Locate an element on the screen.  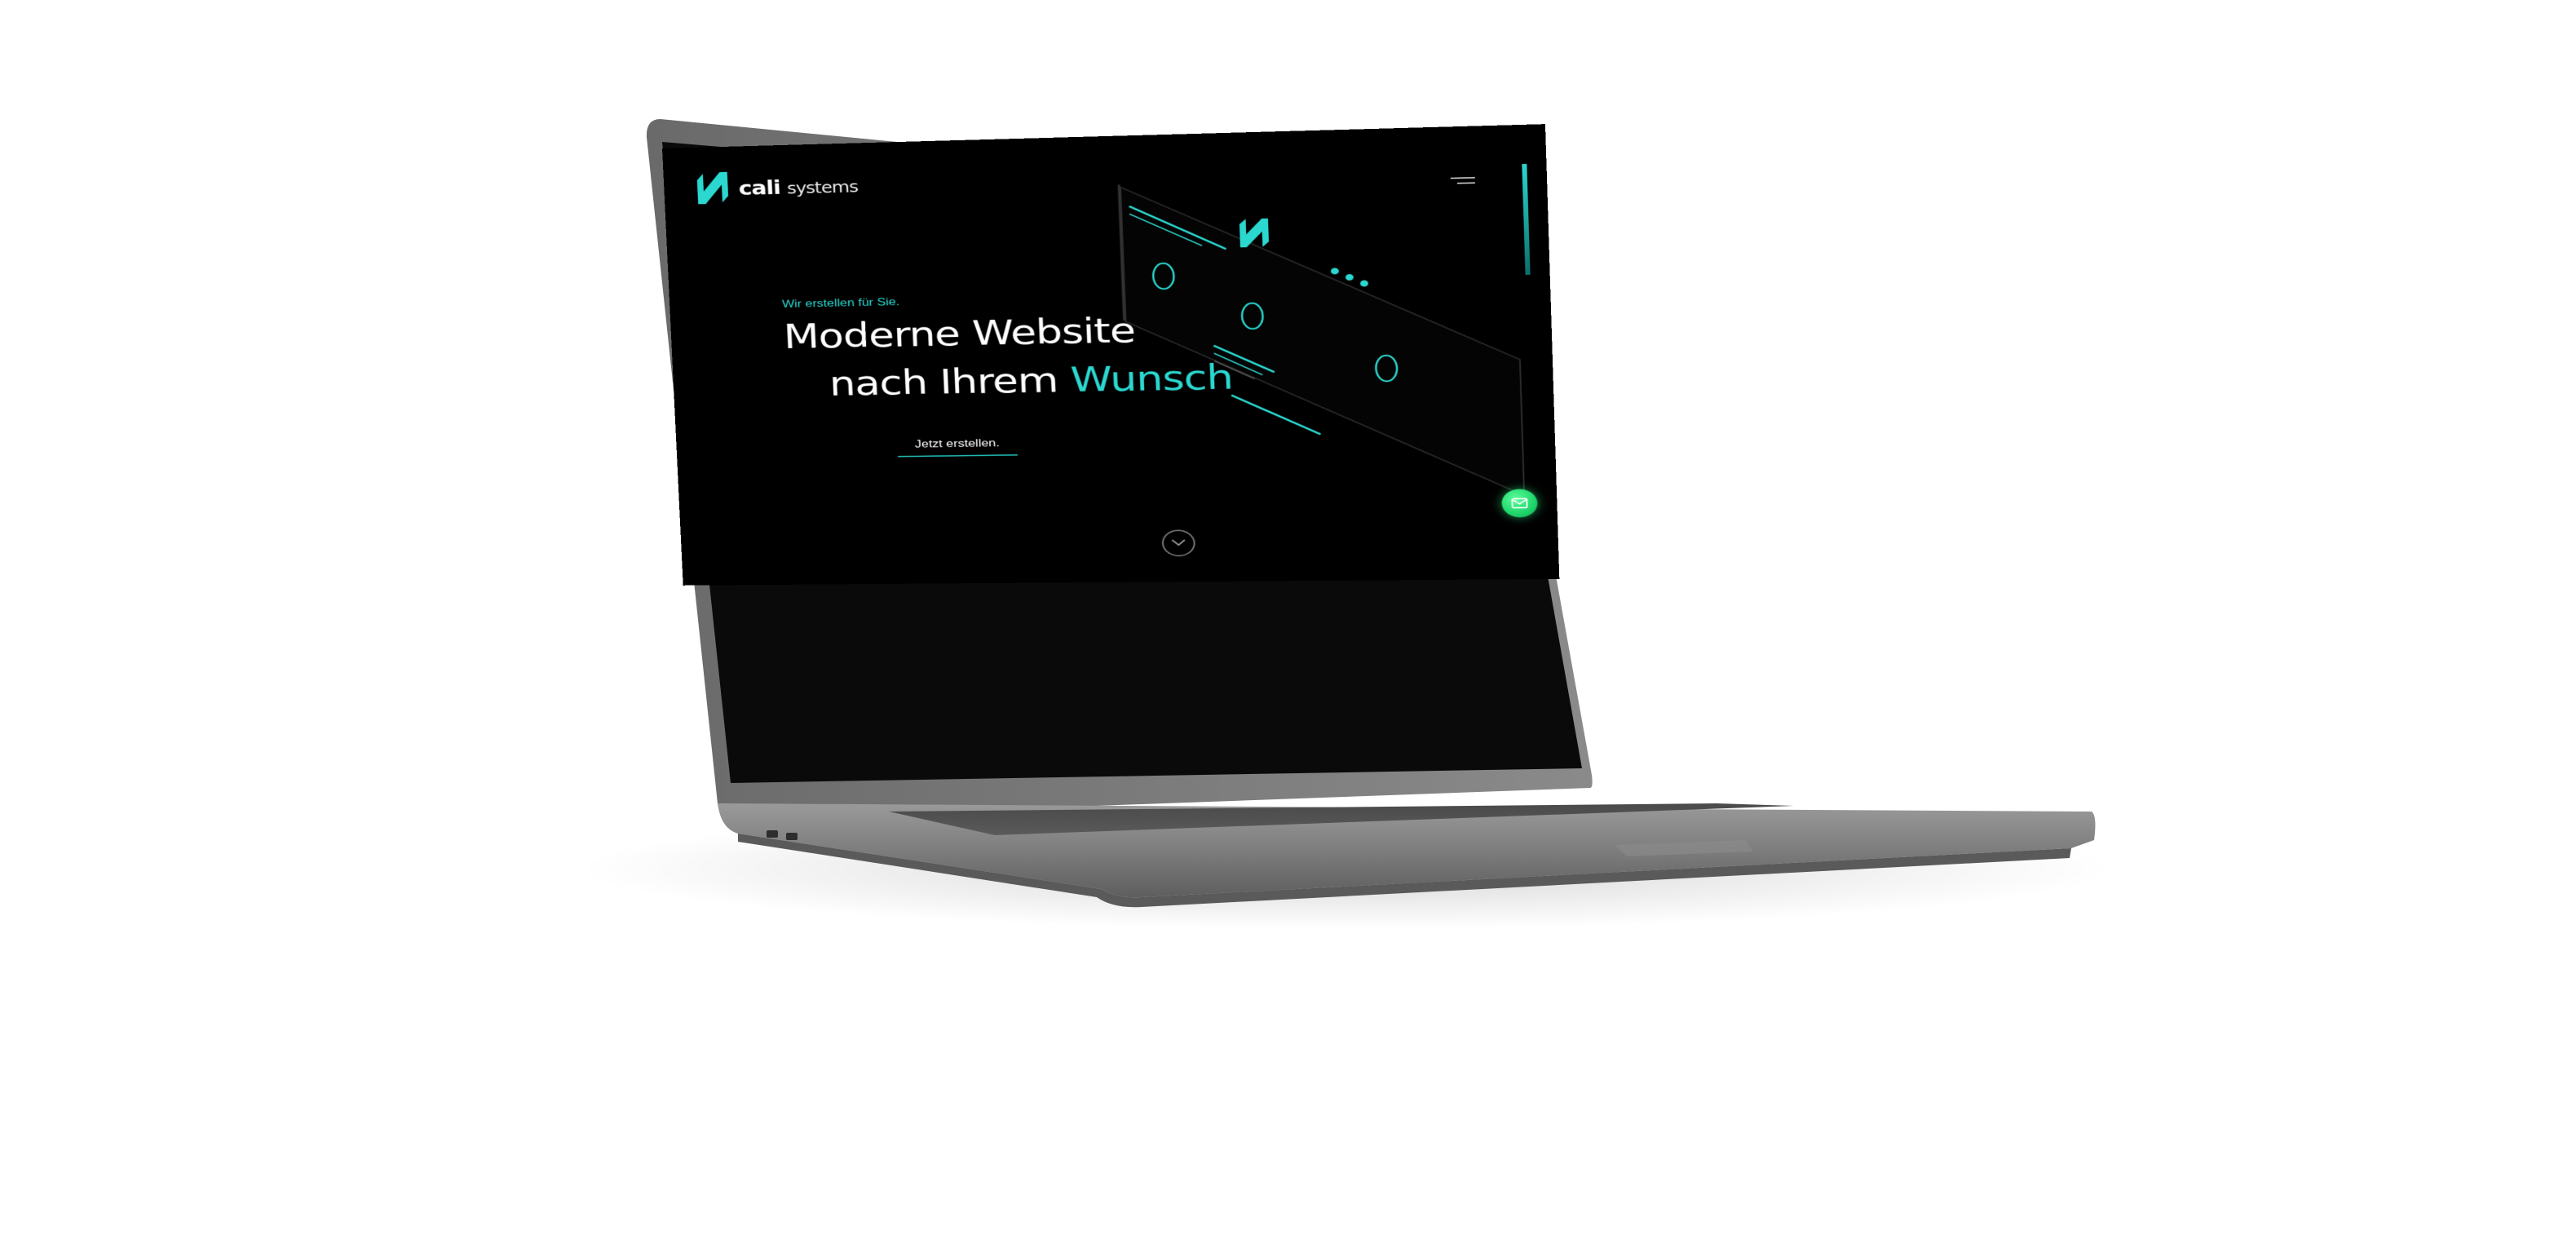
hero-headline-line1: Moderne Website is located at coordinates (959, 333).